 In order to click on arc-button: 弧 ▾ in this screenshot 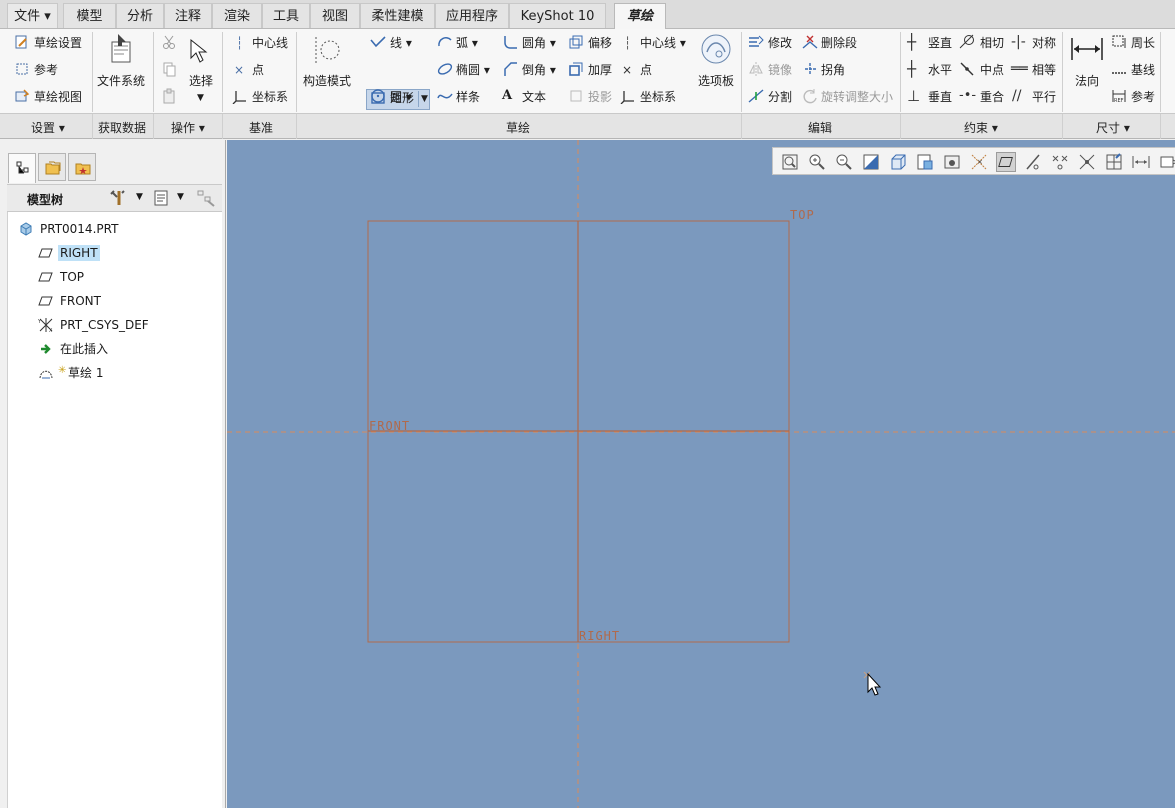, I will do `click(467, 43)`.